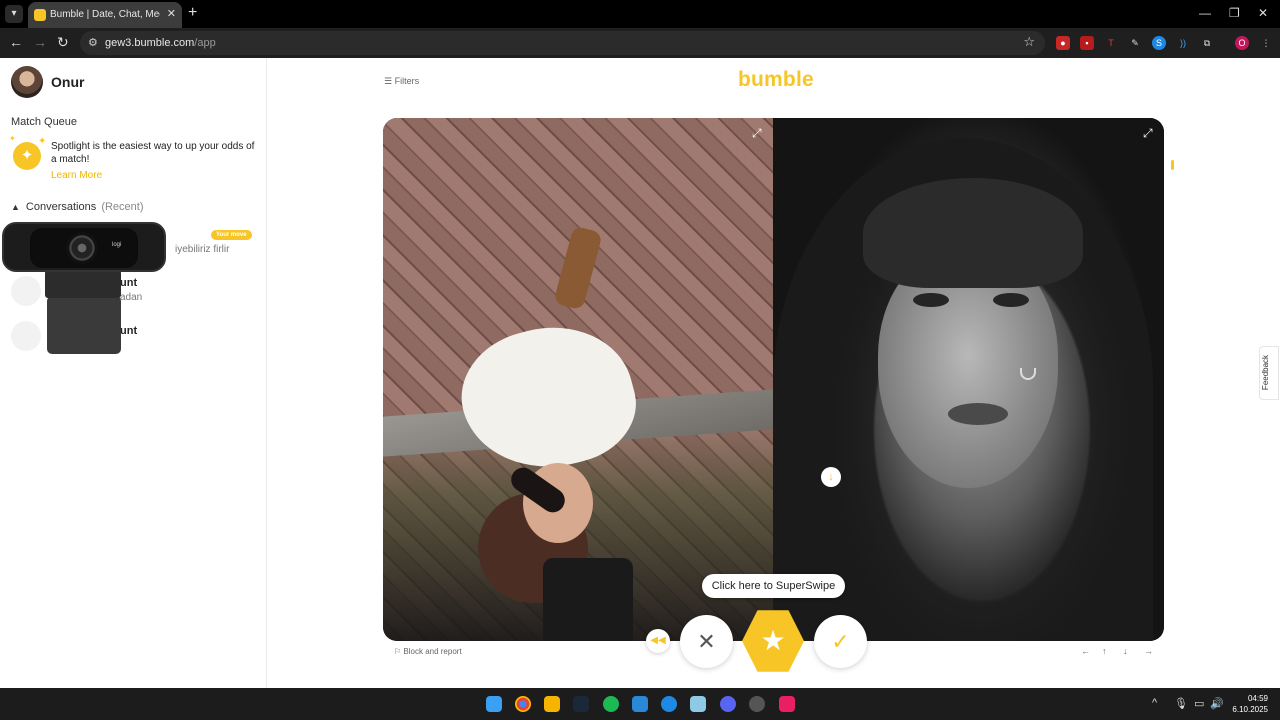 The height and width of the screenshot is (720, 1280). What do you see at coordinates (27, 82) in the screenshot?
I see `avatar` at bounding box center [27, 82].